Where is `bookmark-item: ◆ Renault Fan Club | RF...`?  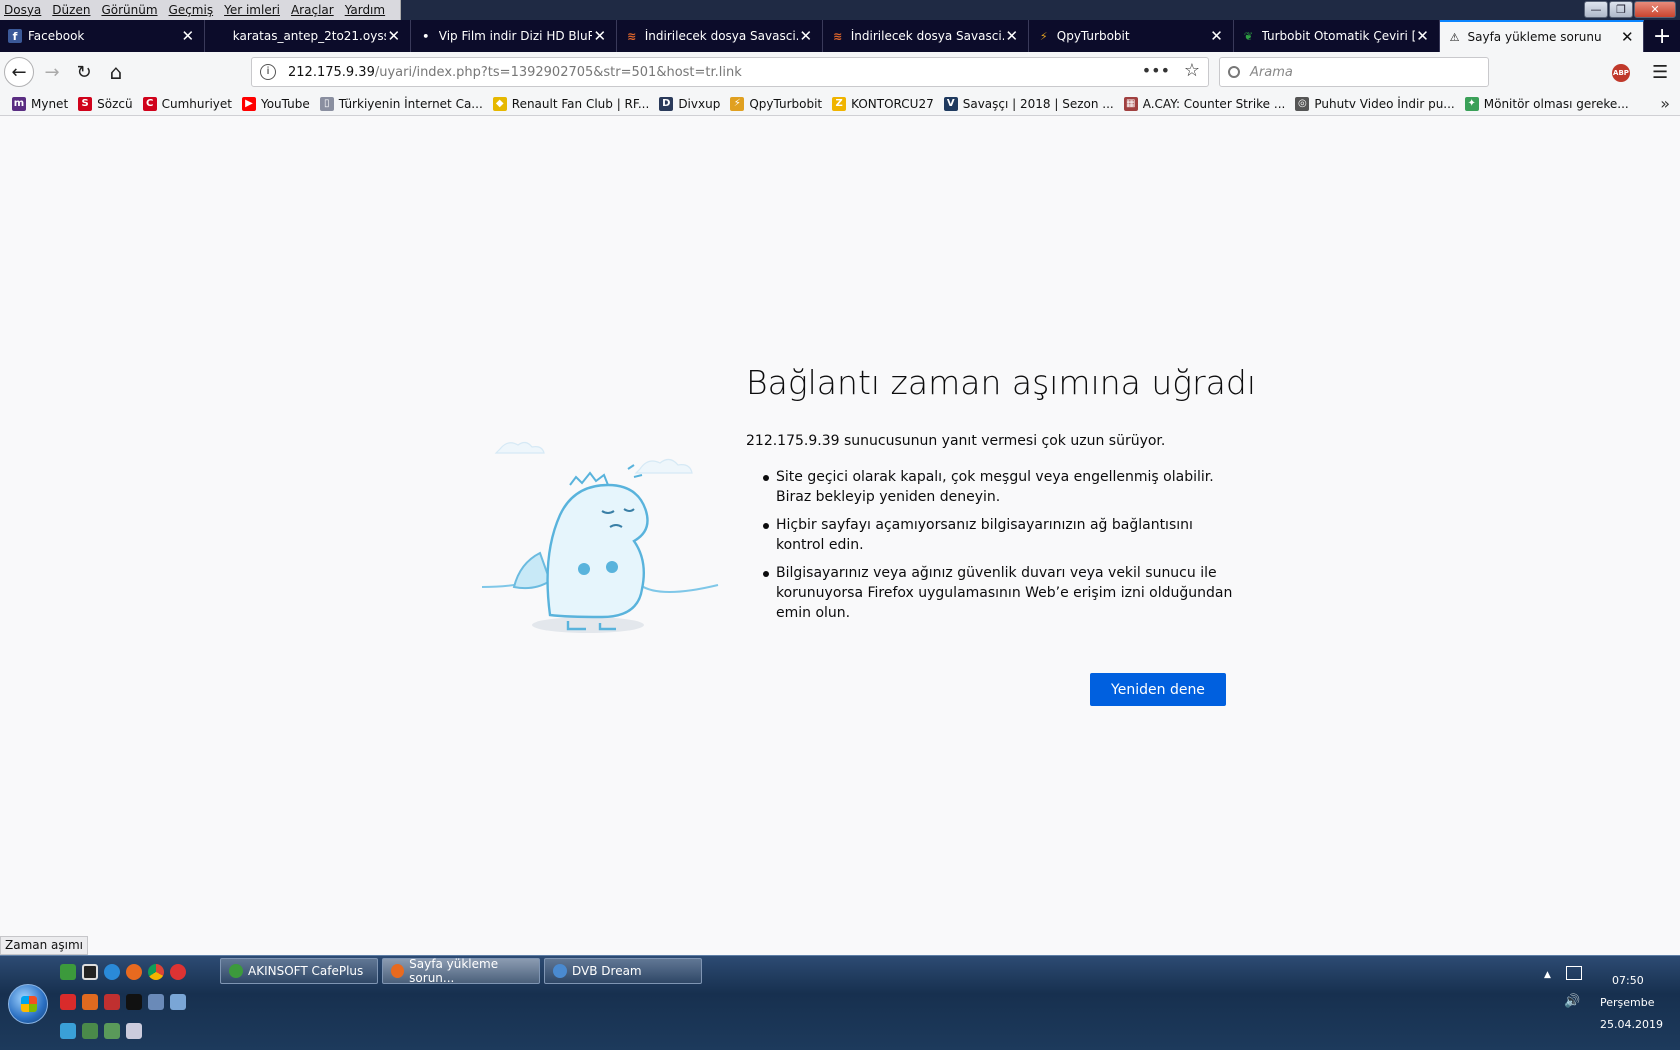 bookmark-item: ◆ Renault Fan Club | RF... is located at coordinates (571, 103).